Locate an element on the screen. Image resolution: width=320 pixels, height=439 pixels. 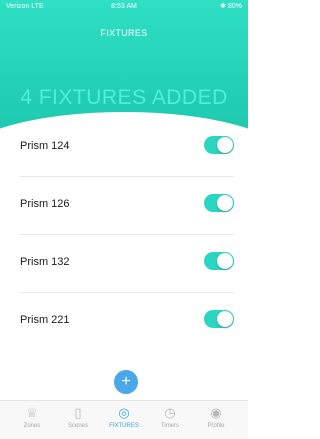
list-item: Prism 221 is located at coordinates (127, 321).